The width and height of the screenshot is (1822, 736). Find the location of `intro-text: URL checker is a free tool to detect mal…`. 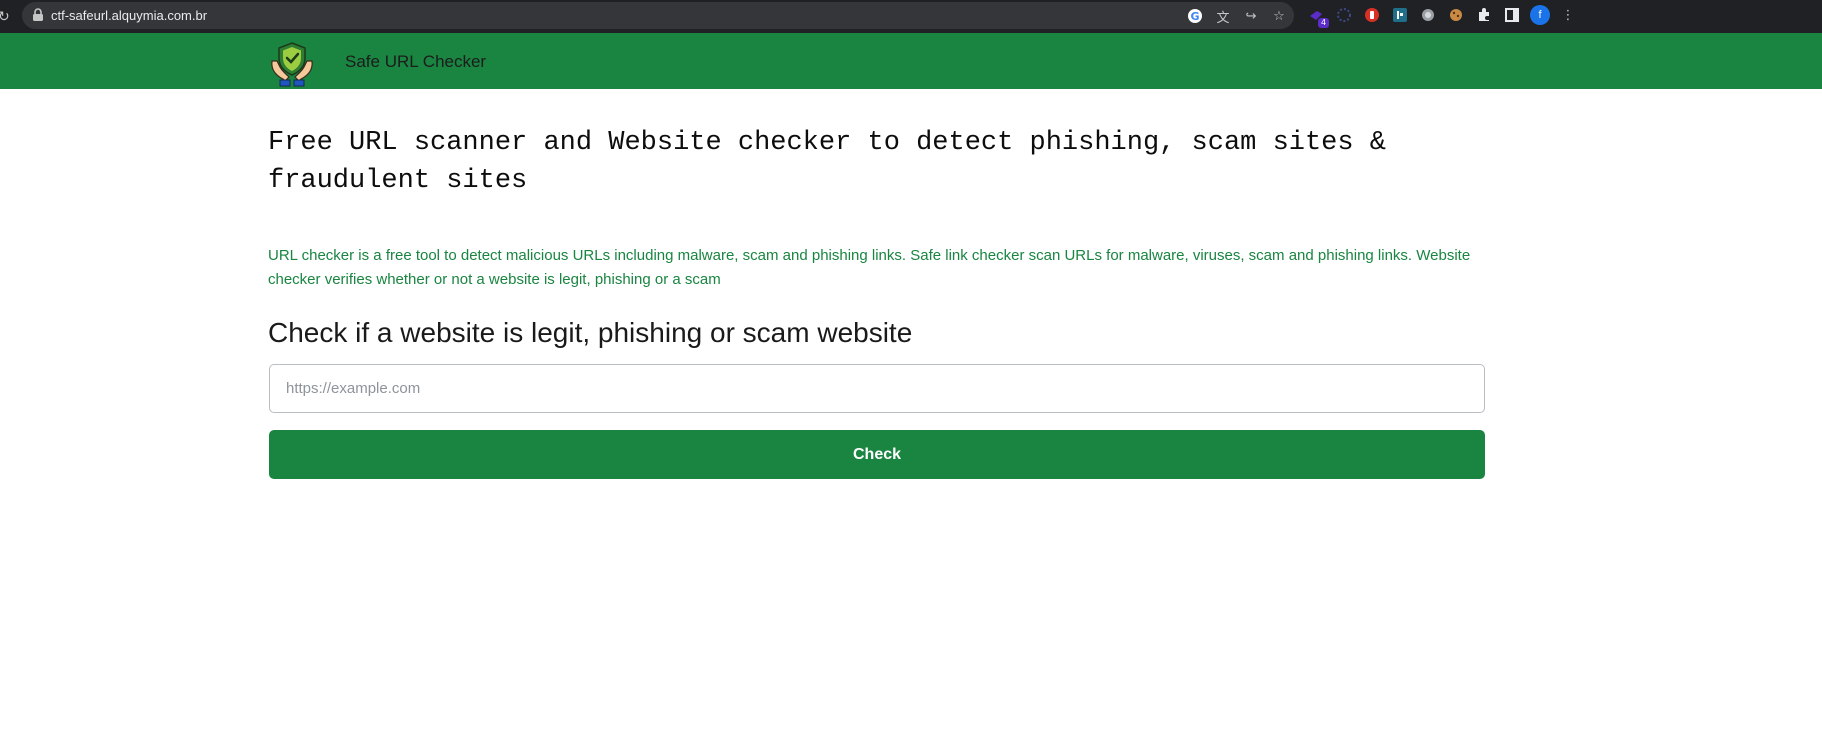

intro-text: URL checker is a free tool to detect mal… is located at coordinates (869, 267).